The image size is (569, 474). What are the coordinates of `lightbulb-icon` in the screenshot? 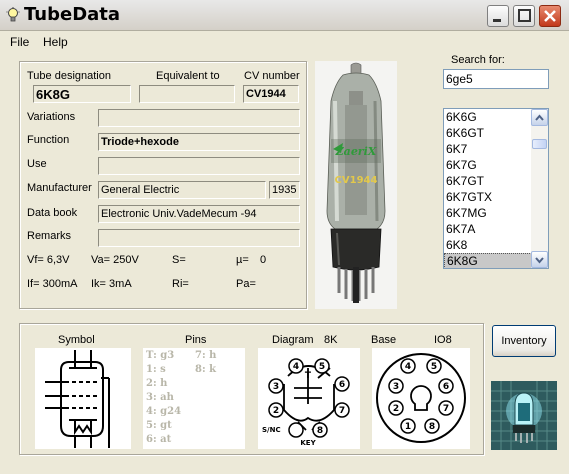 It's located at (13, 14).